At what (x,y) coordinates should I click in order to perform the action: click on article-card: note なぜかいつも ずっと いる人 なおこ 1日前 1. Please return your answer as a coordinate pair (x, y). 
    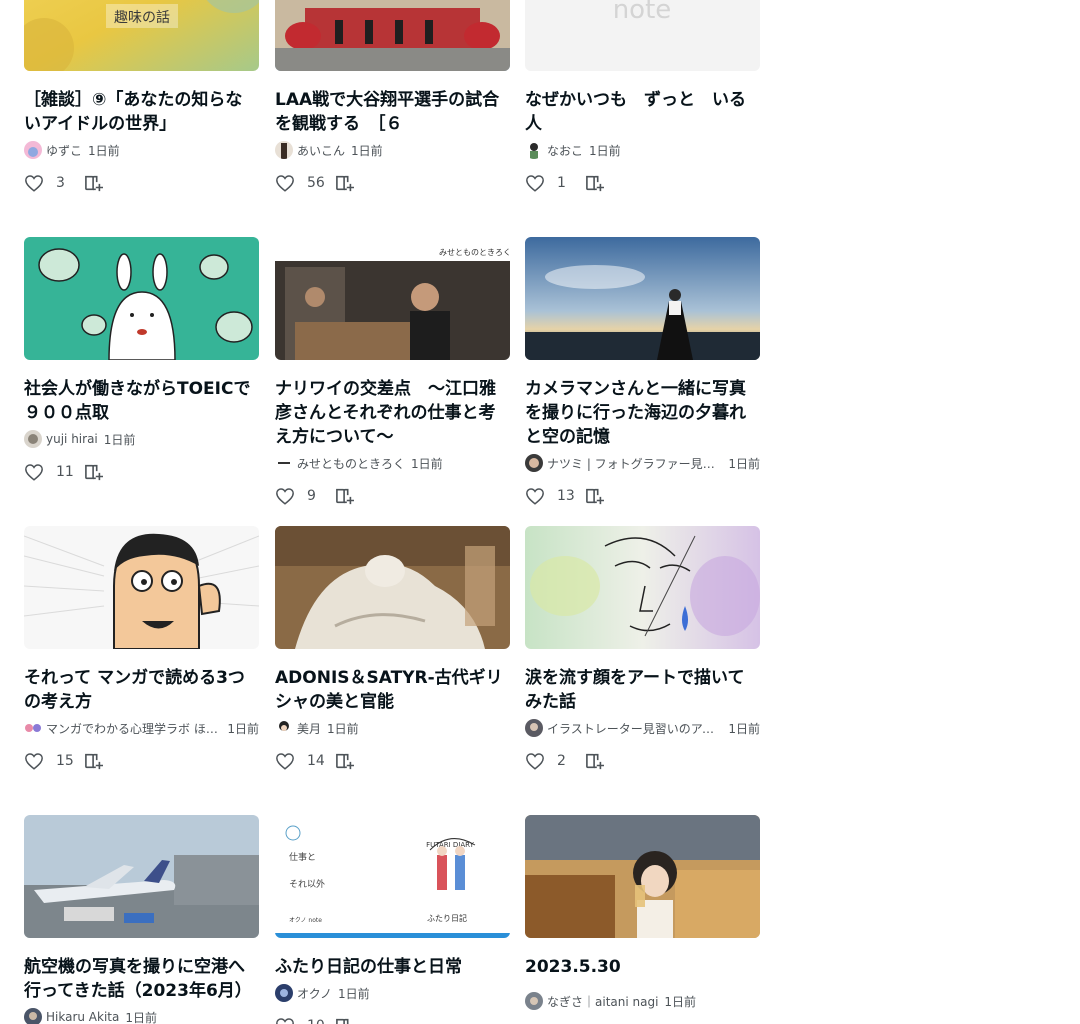
    Looking at the image, I should click on (642, 96).